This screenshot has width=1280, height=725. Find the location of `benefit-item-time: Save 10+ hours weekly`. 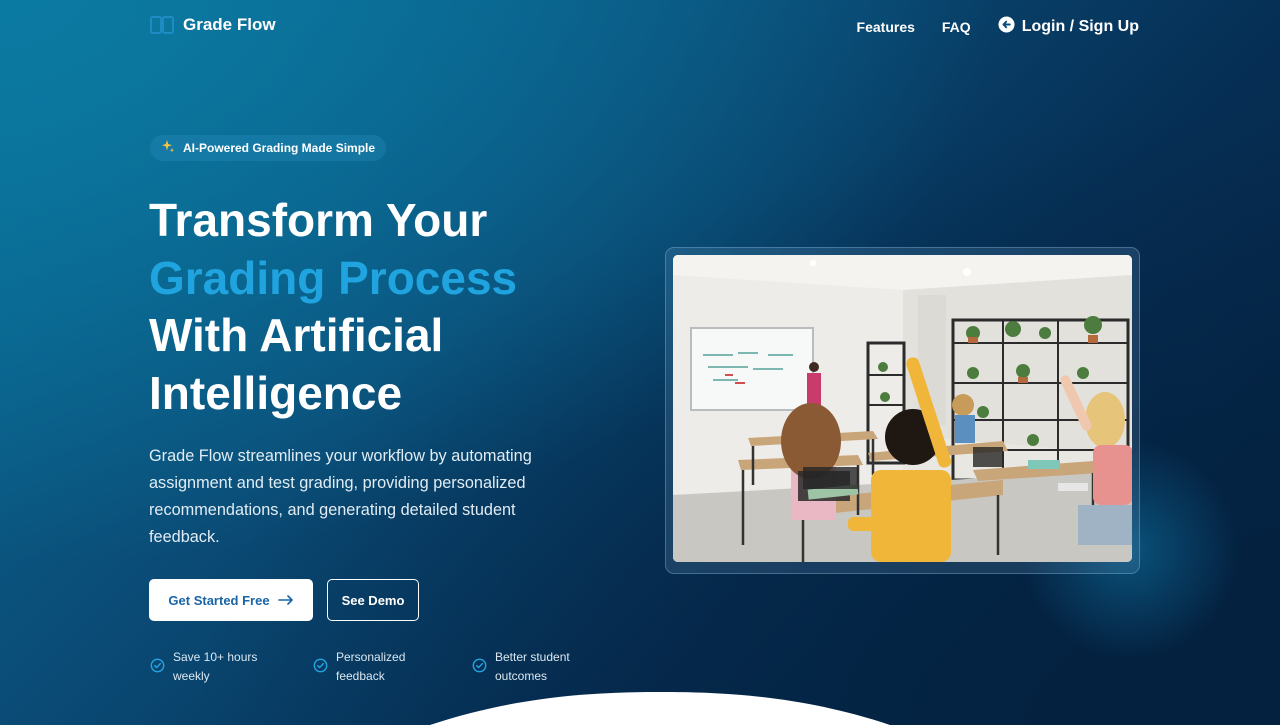

benefit-item-time: Save 10+ hours weekly is located at coordinates (211, 667).